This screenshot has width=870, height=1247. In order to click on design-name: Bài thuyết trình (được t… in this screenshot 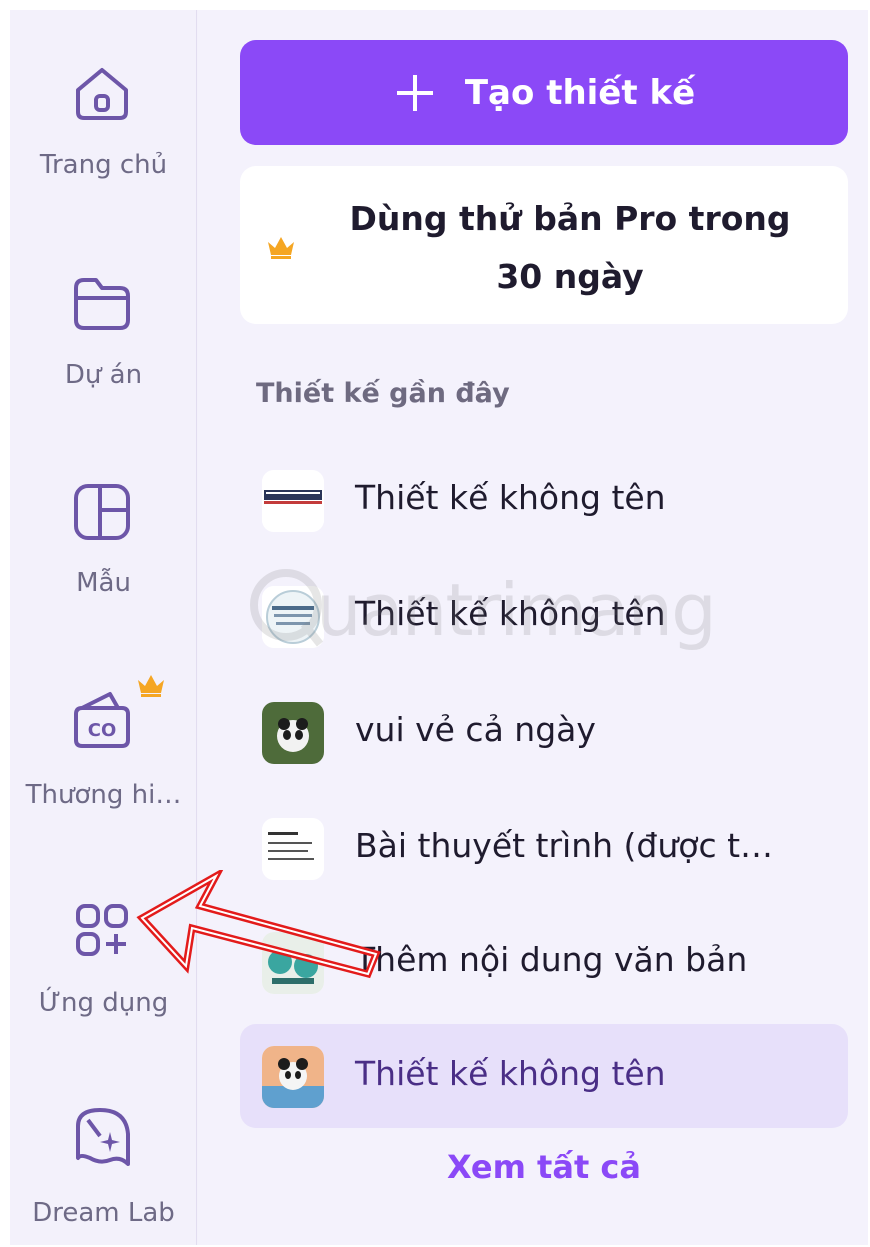, I will do `click(564, 845)`.